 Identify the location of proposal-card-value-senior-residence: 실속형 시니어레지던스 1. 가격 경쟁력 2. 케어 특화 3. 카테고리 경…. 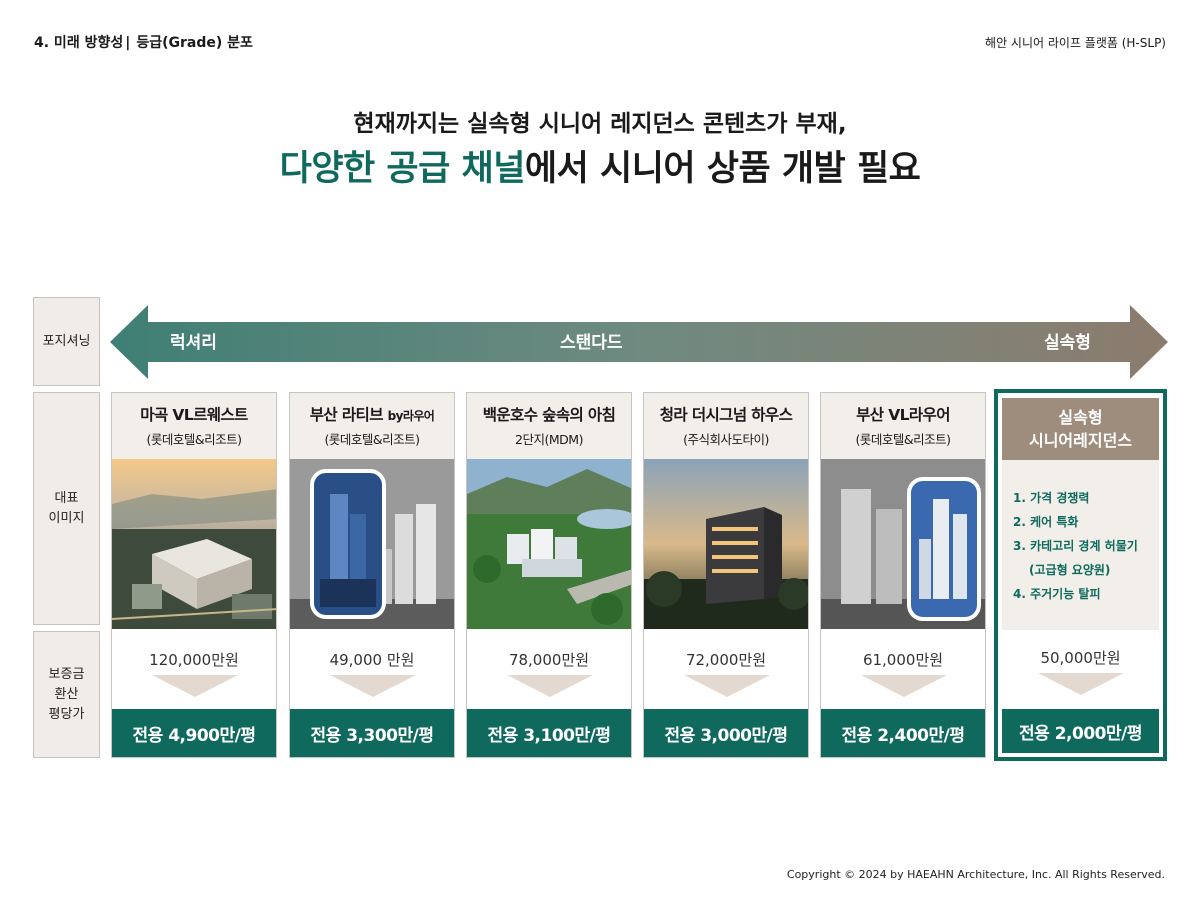
(1080, 575).